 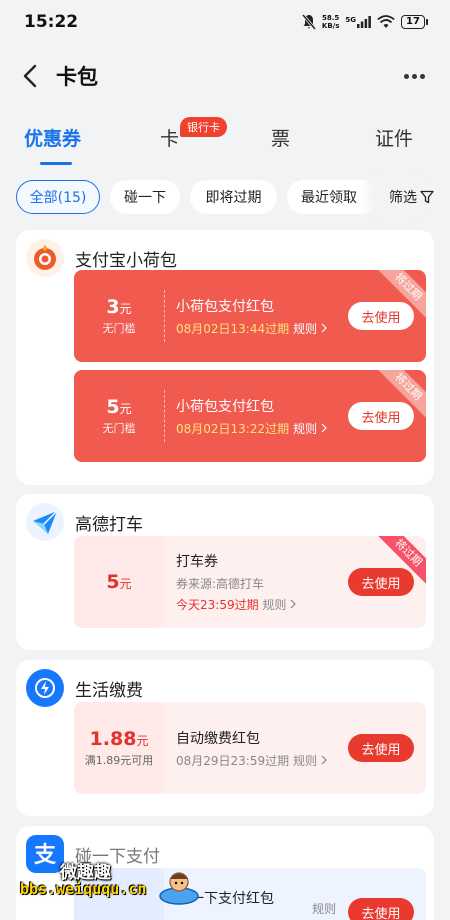 What do you see at coordinates (51, 22) in the screenshot?
I see `status-time: 15:22` at bounding box center [51, 22].